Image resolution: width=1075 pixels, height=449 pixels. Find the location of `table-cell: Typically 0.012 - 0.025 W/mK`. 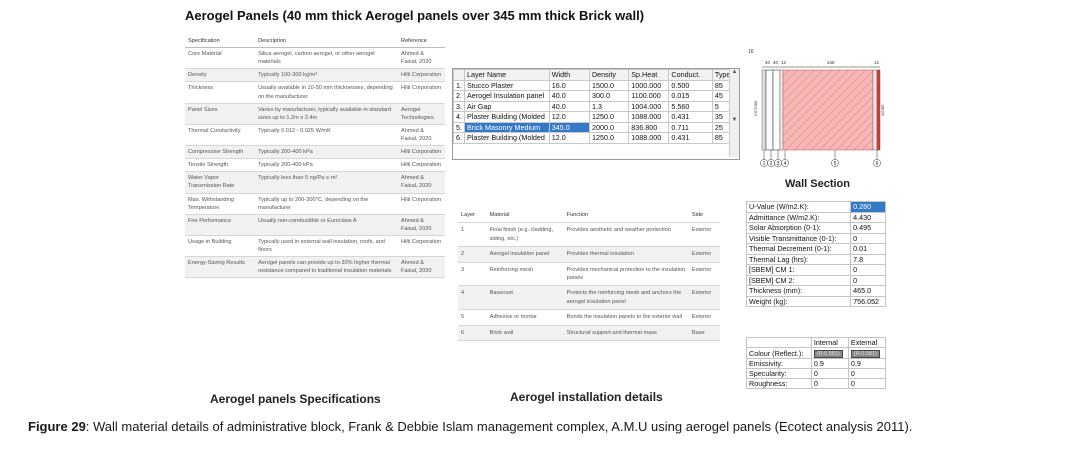

table-cell: Typically 0.012 - 0.025 W/mK is located at coordinates (327, 135).